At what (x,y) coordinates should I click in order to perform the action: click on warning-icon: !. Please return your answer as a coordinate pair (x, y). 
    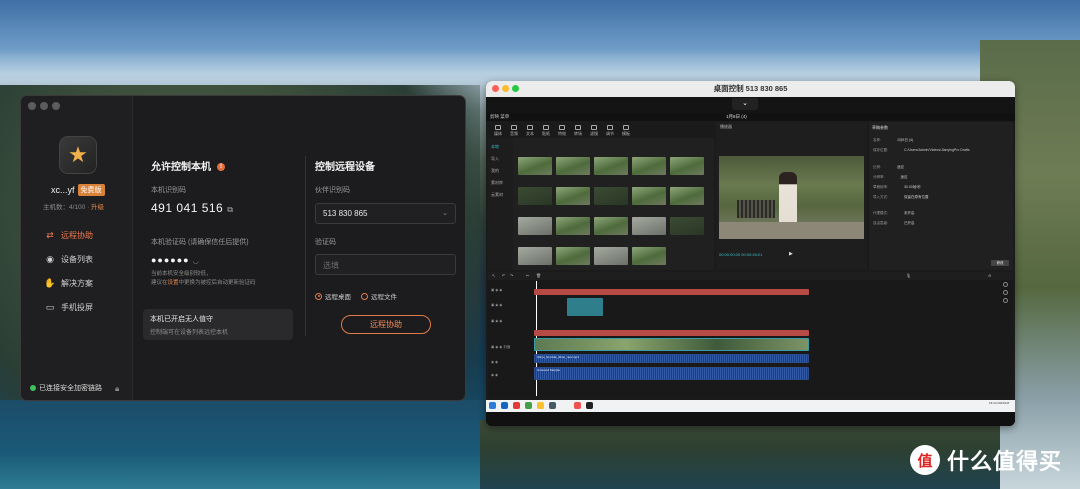
    Looking at the image, I should click on (221, 167).